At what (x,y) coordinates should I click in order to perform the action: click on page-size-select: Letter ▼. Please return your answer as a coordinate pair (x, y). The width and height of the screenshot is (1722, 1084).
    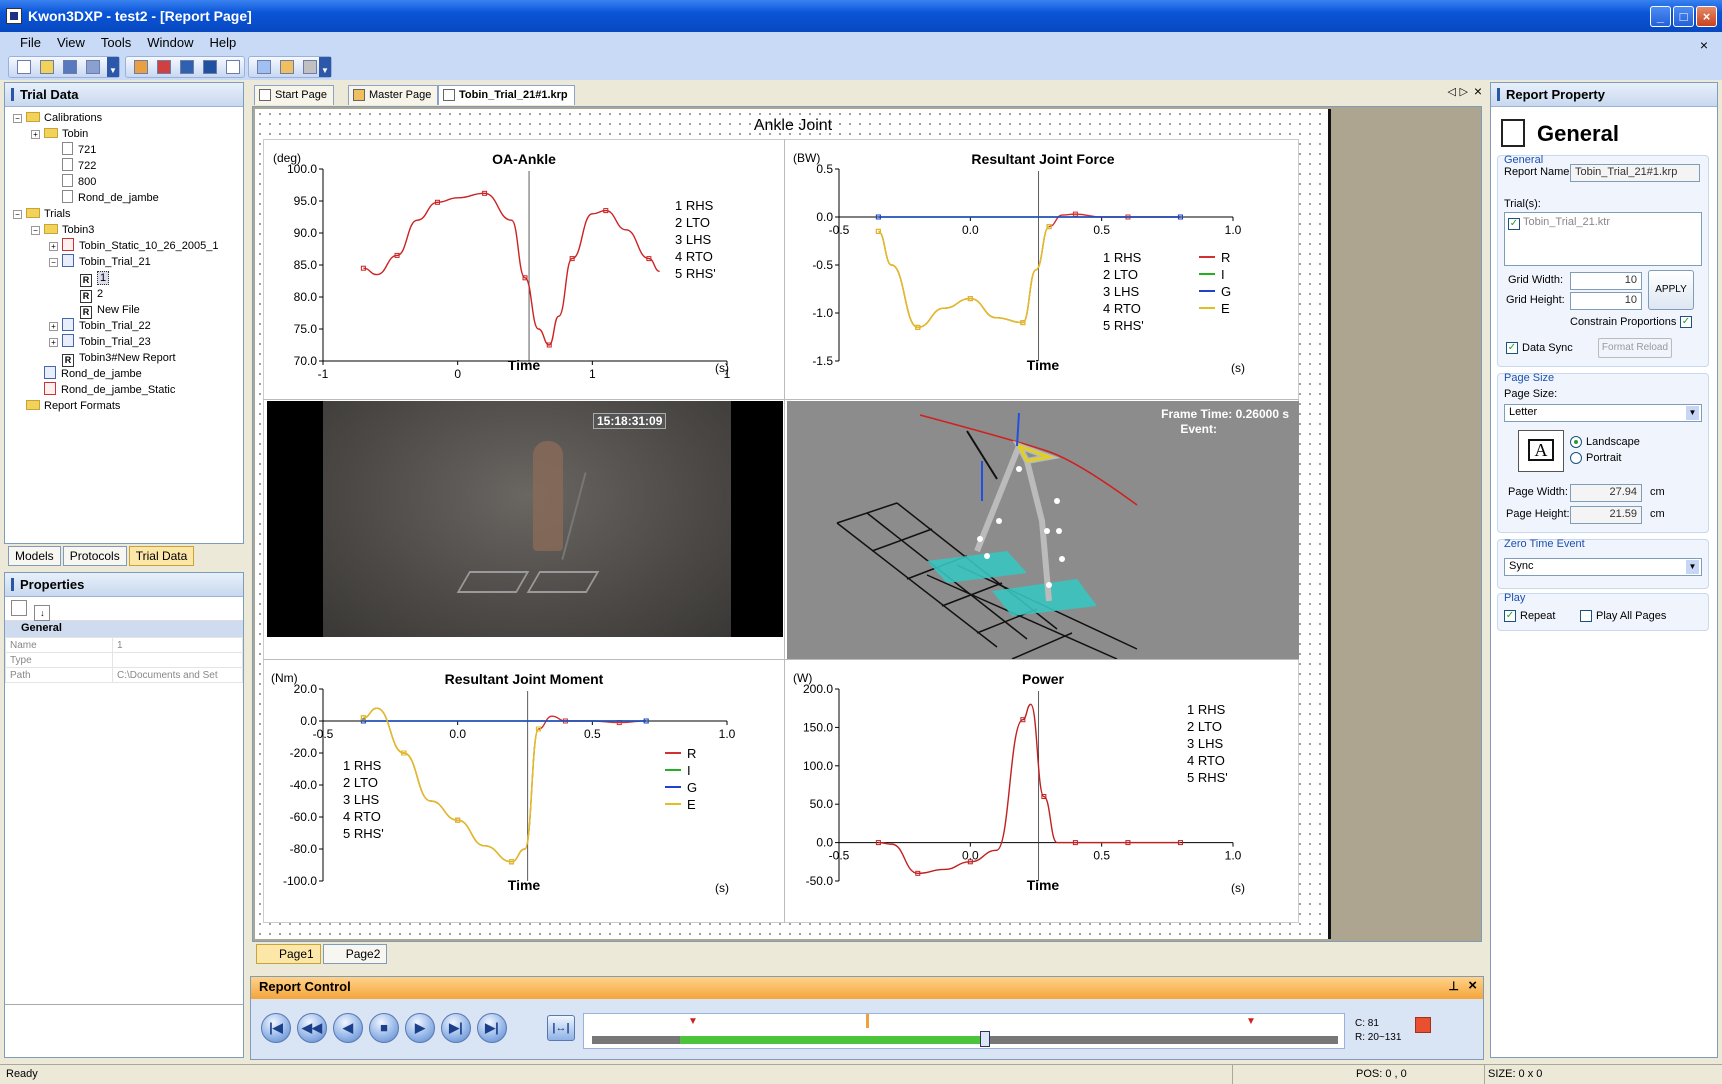
    Looking at the image, I should click on (1603, 413).